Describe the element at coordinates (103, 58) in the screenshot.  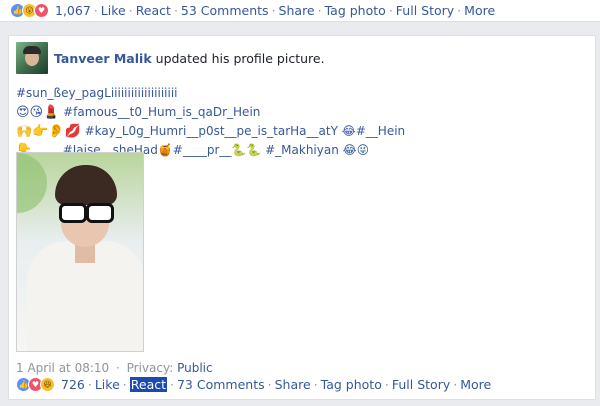
I see `author-name: Tanveer Malik` at that location.